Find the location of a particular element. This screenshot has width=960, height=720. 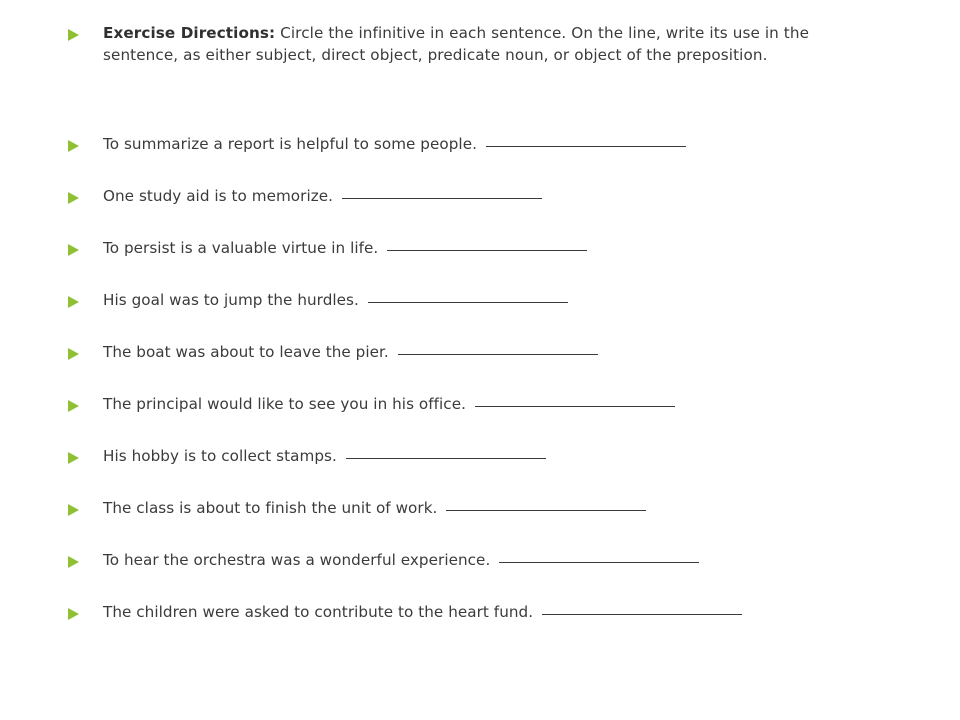

exercise-item: His goal was to jump the hurdles. is located at coordinates (513, 300).